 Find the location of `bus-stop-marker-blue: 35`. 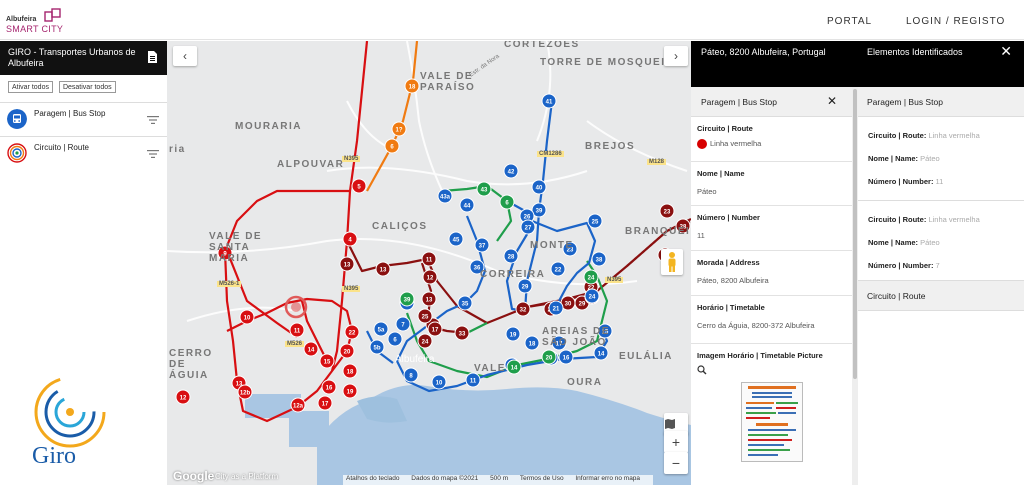

bus-stop-marker-blue: 35 is located at coordinates (465, 303).